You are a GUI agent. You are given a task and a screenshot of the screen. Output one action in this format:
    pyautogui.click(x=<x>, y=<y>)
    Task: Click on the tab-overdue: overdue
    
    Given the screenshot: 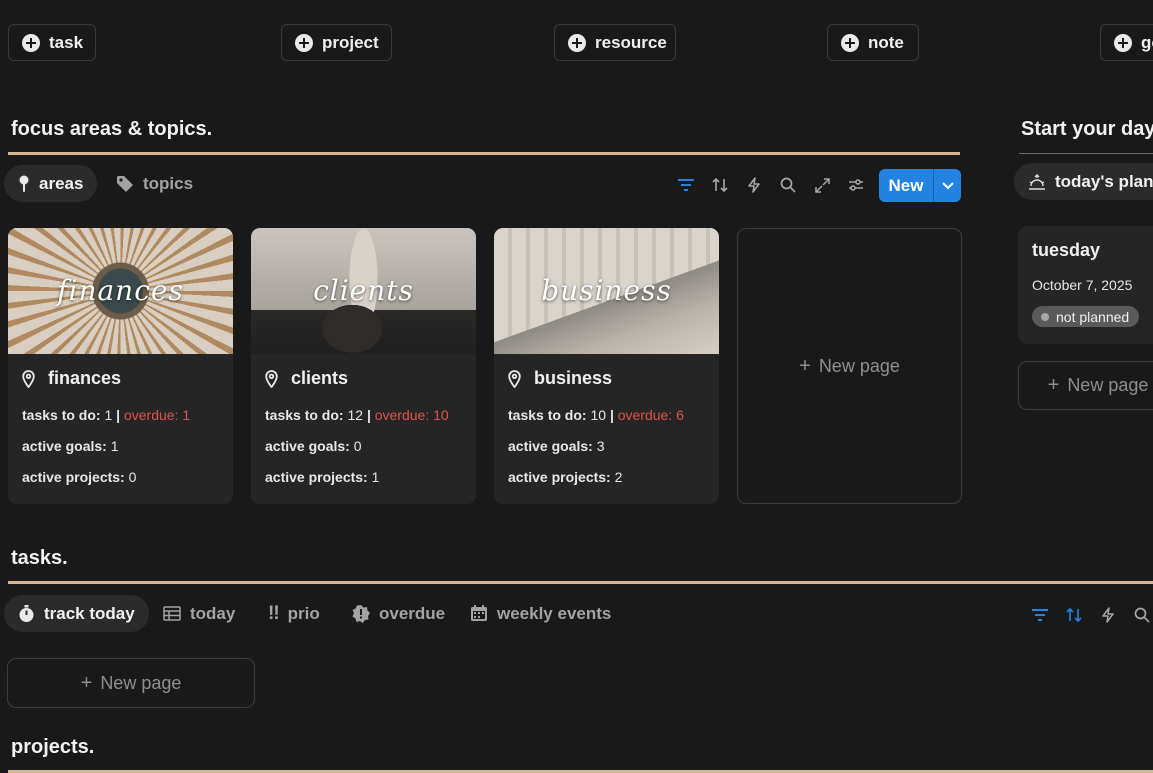 What is the action you would take?
    pyautogui.click(x=398, y=613)
    